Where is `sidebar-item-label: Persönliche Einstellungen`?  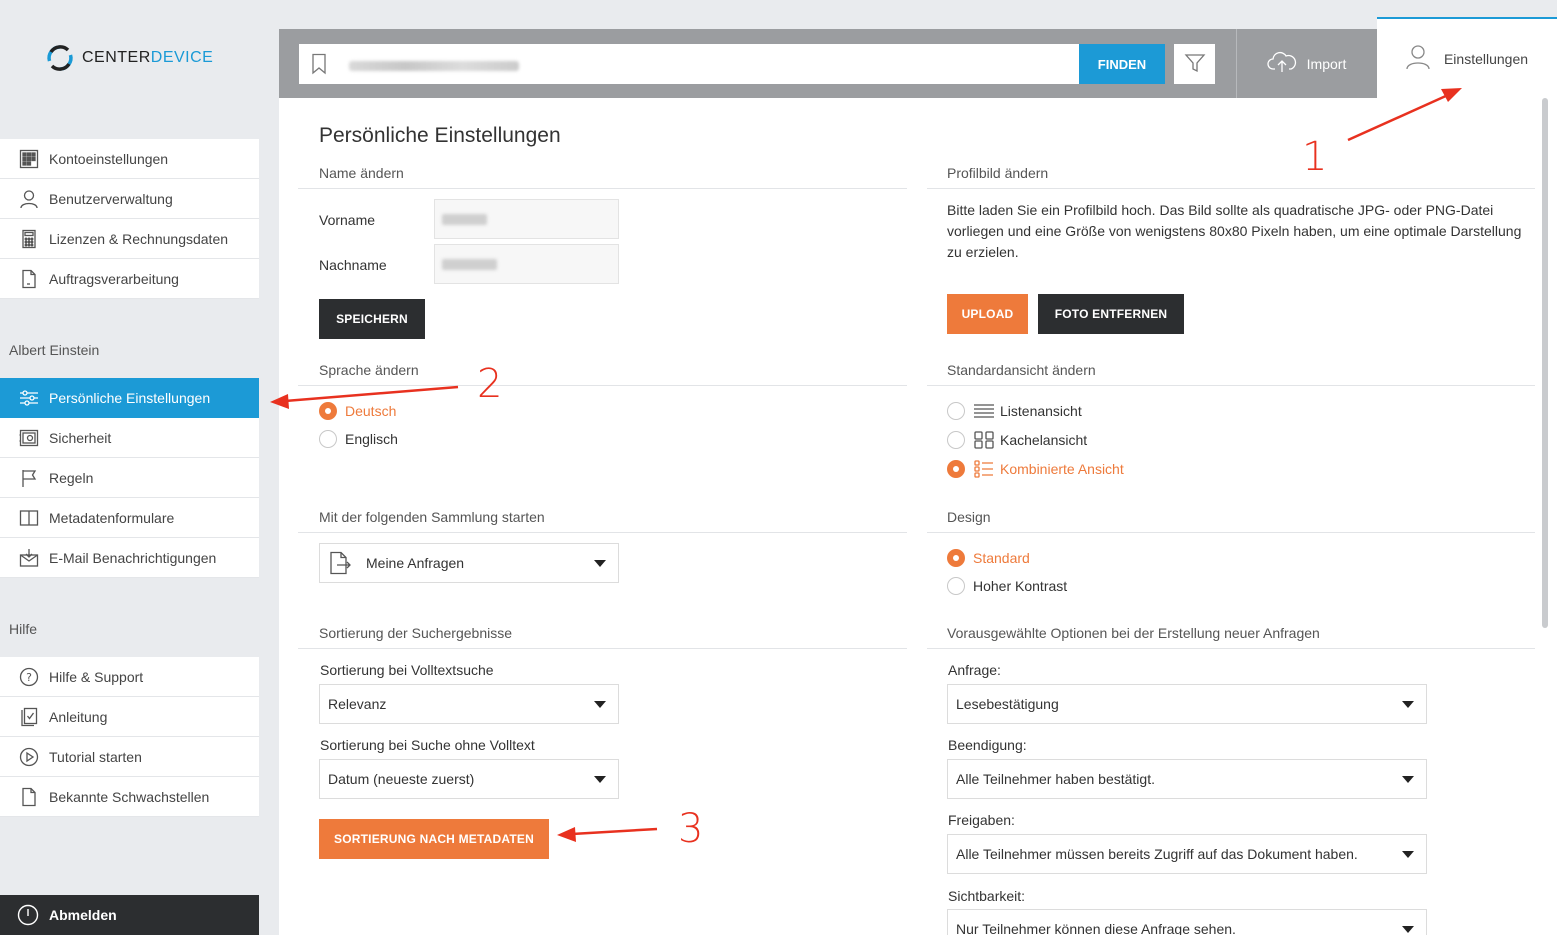 sidebar-item-label: Persönliche Einstellungen is located at coordinates (130, 397).